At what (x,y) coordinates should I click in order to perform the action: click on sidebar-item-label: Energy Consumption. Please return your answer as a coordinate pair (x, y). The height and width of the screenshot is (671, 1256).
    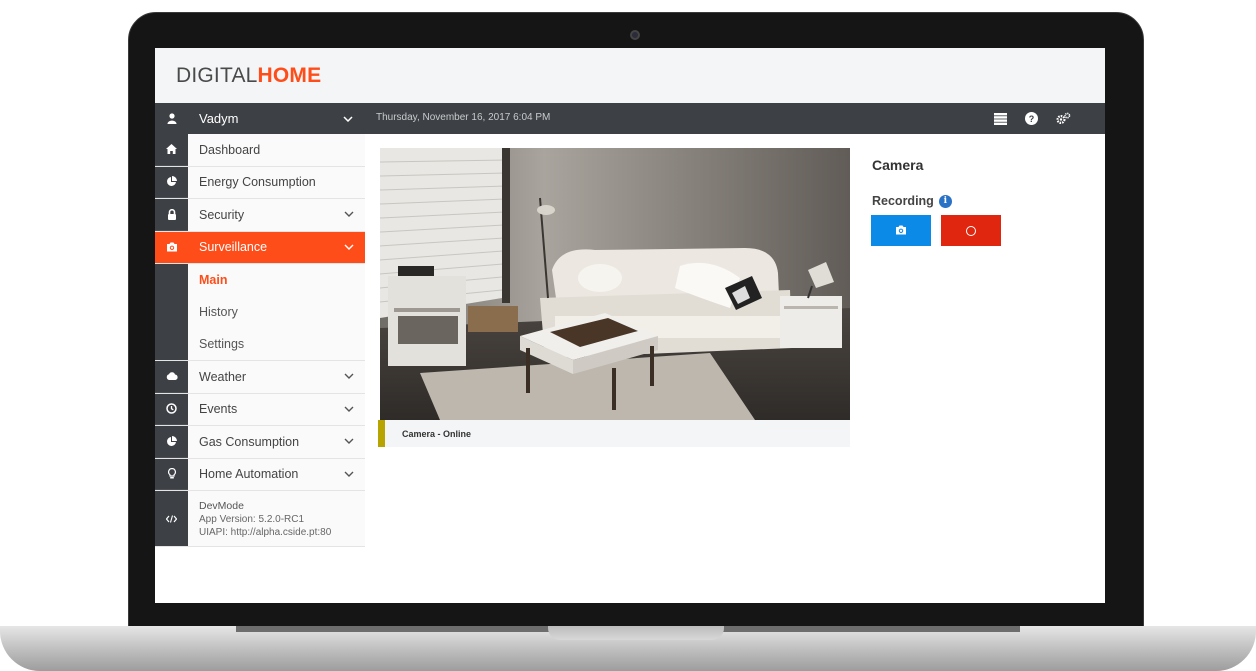
    Looking at the image, I should click on (257, 182).